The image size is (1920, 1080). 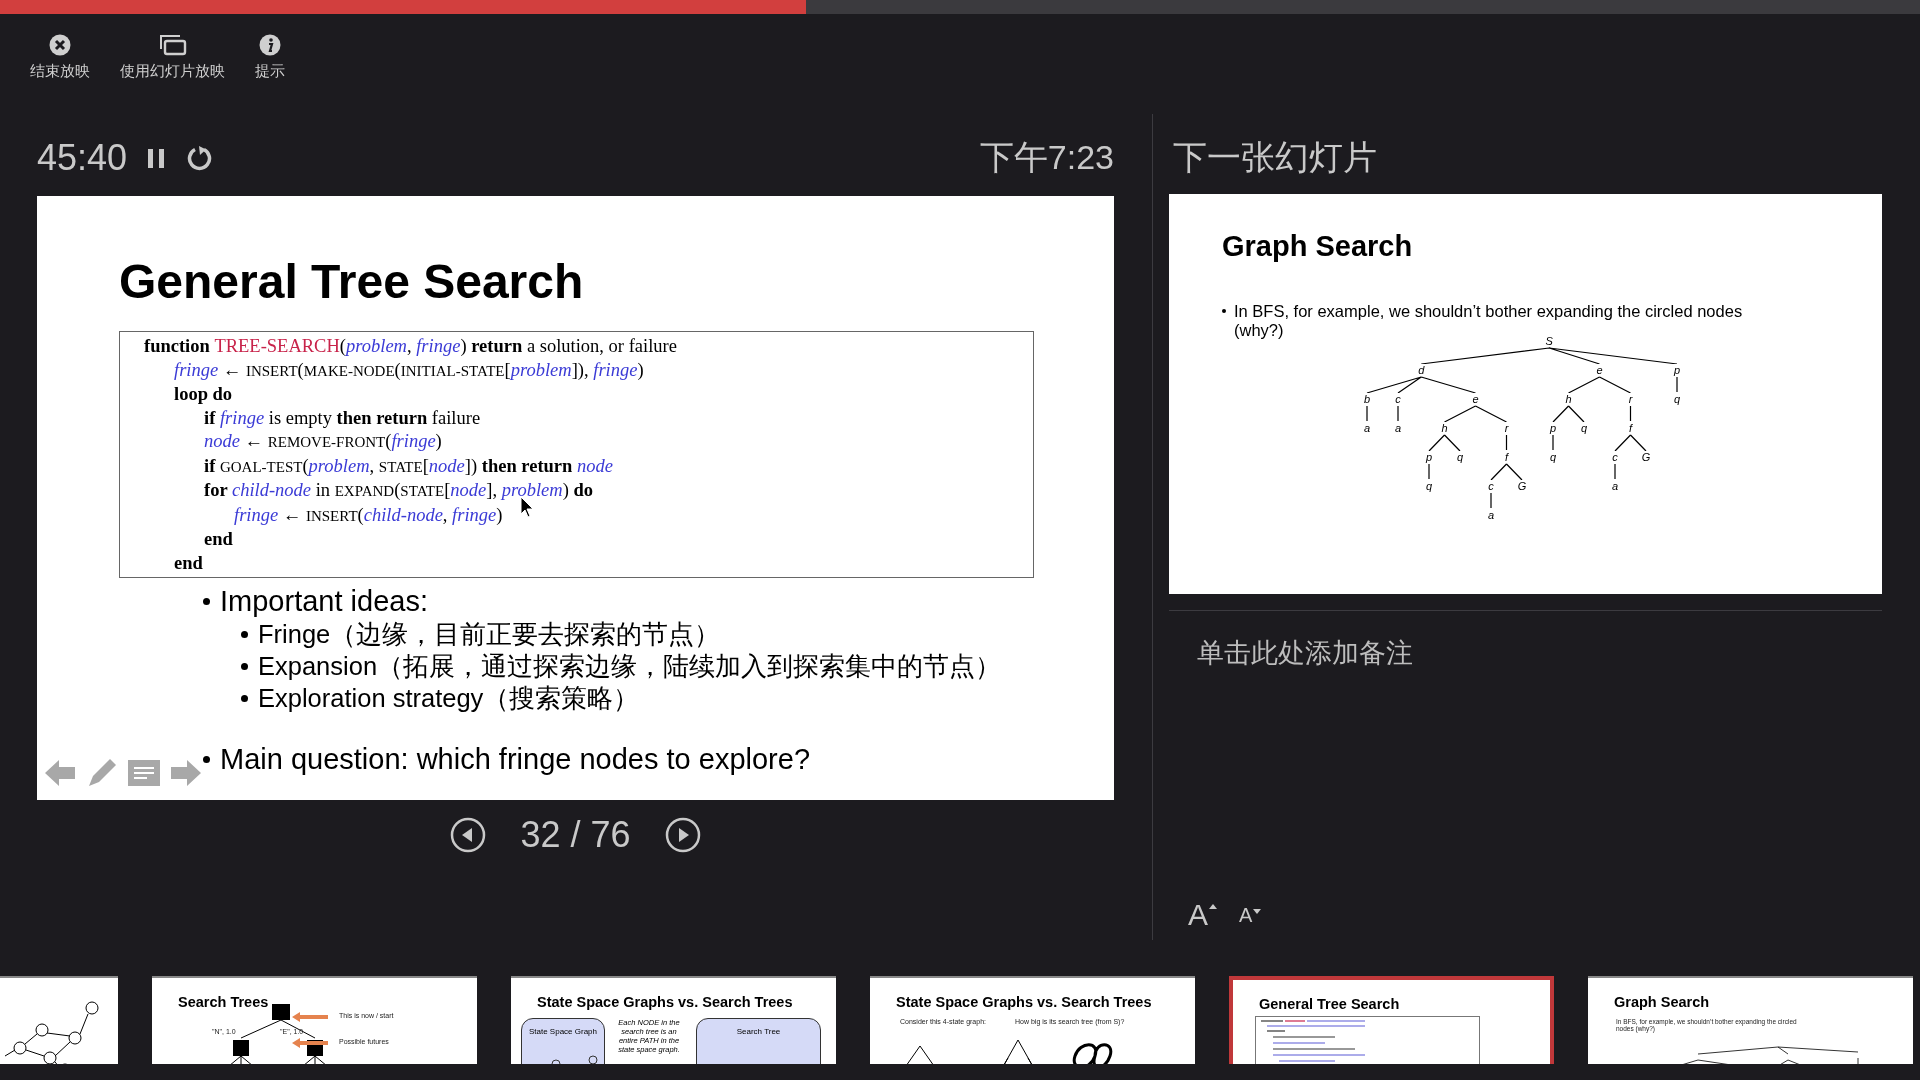 What do you see at coordinates (410, 346) in the screenshot?
I see `code-line: function TREE-SEARCH(problem, fringe) return a solution, or failure` at bounding box center [410, 346].